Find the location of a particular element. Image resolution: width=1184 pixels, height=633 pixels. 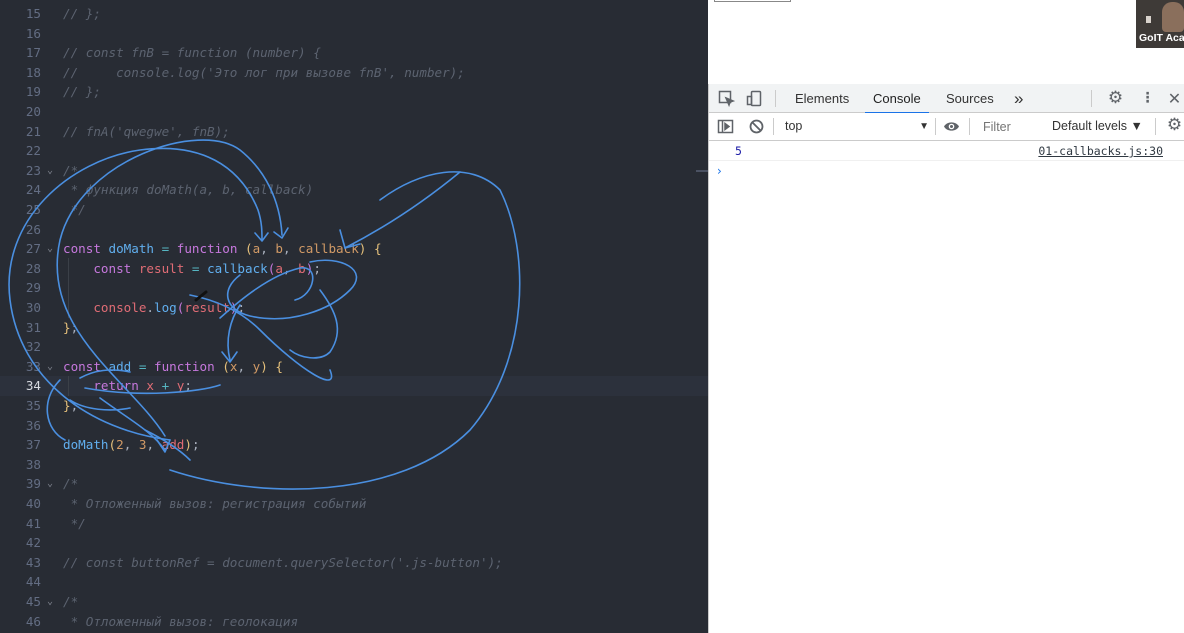

code-line: 15 // }; is located at coordinates (354, 14).